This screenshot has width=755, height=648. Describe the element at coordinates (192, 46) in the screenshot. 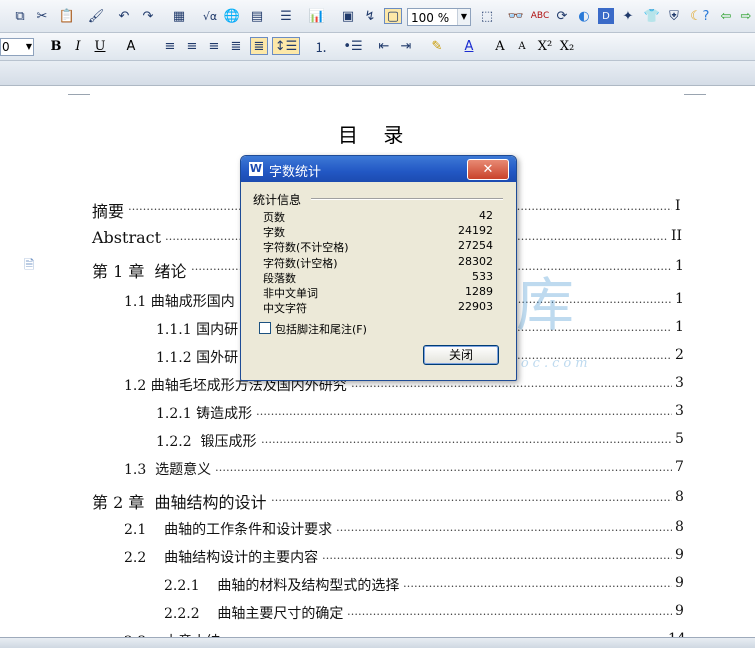

I see `align-center-icon: ≡` at that location.